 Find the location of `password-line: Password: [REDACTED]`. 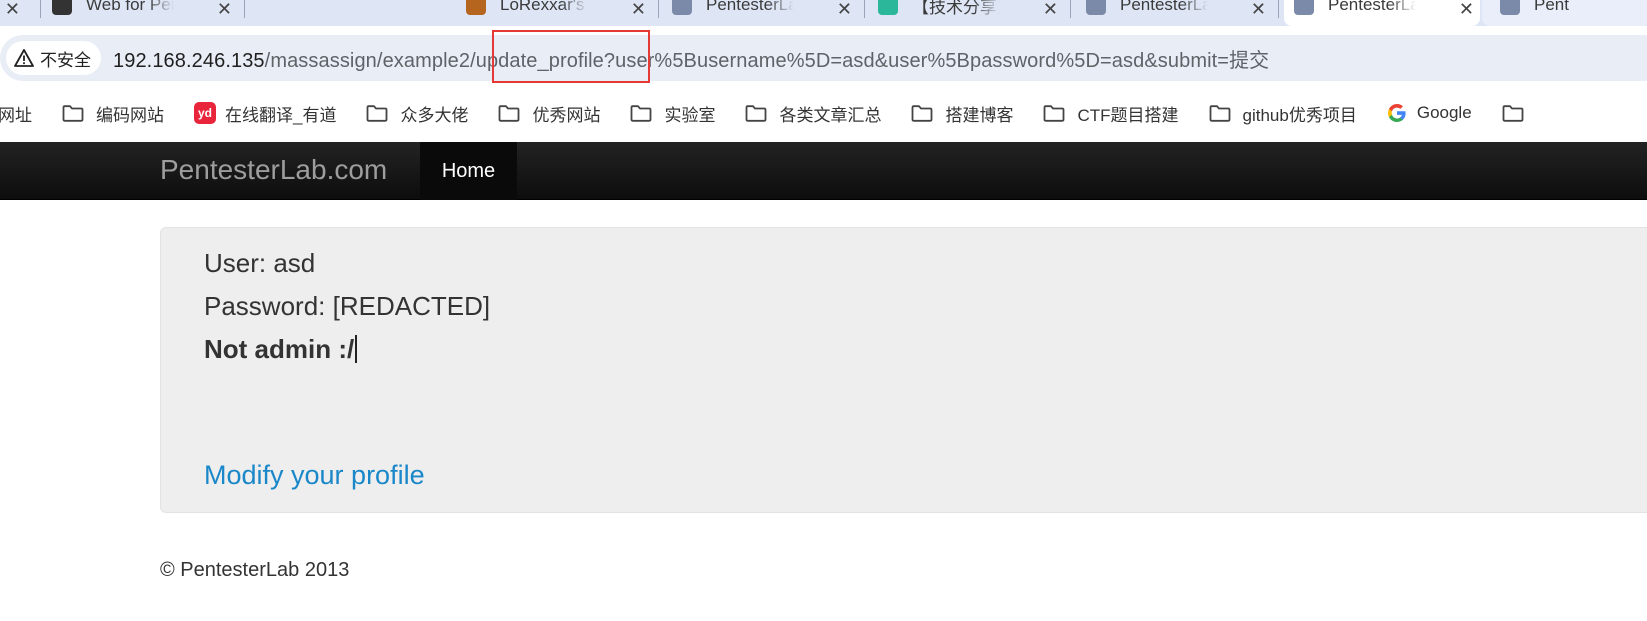

password-line: Password: [REDACTED] is located at coordinates (347, 306).